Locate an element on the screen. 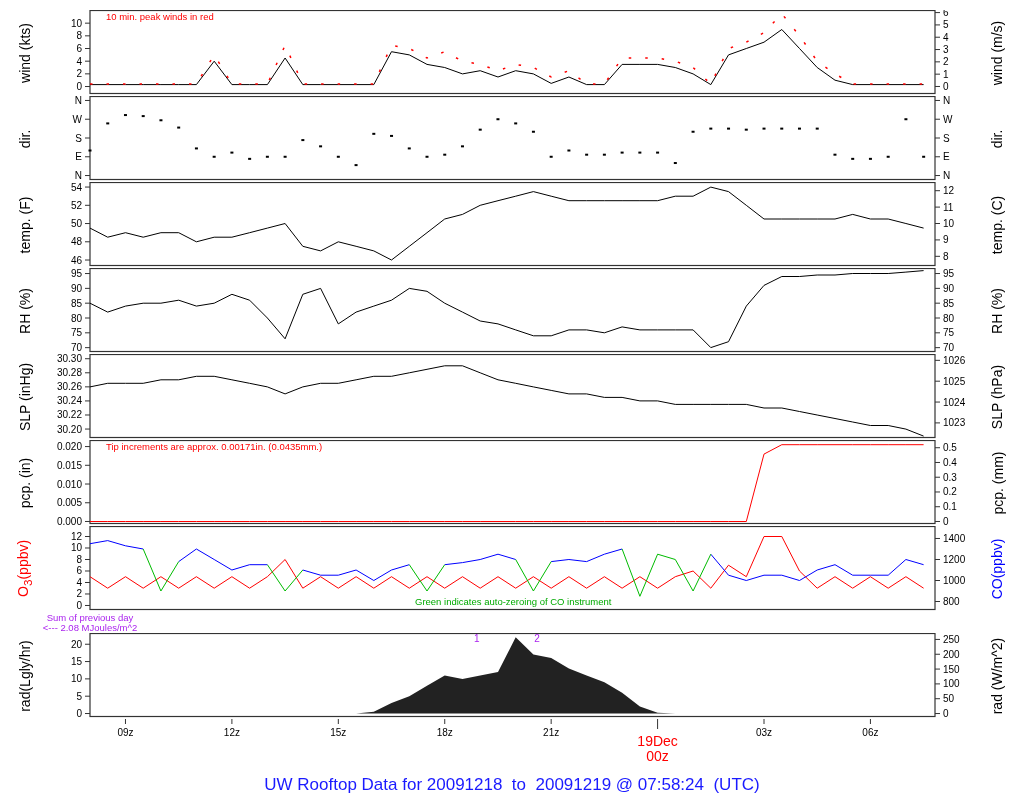 The height and width of the screenshot is (800, 1024). tick-label: 06z is located at coordinates (870, 732).